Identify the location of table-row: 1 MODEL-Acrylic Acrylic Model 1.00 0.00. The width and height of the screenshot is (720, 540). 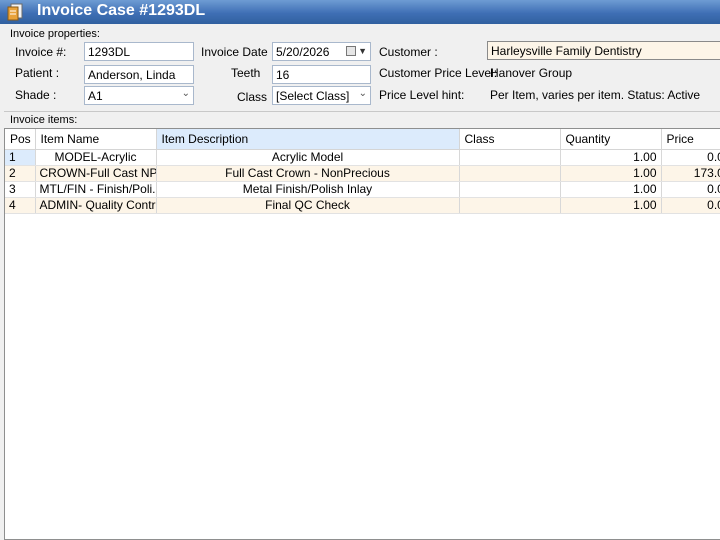
(362, 157).